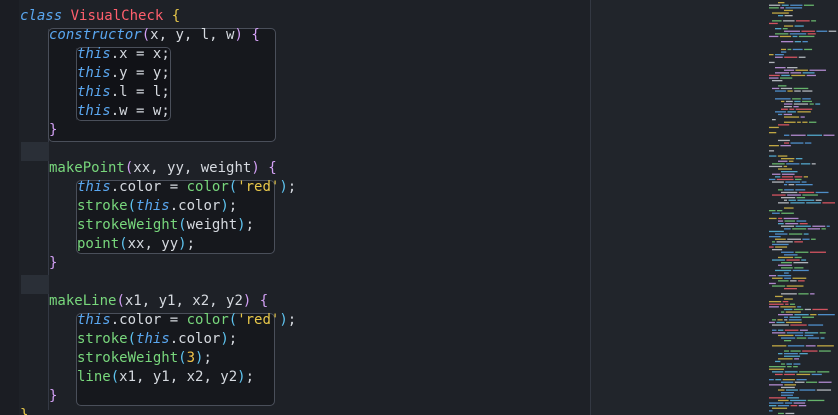 The height and width of the screenshot is (415, 838). I want to click on code-line-1: class VisualCheck {, so click(100, 16).